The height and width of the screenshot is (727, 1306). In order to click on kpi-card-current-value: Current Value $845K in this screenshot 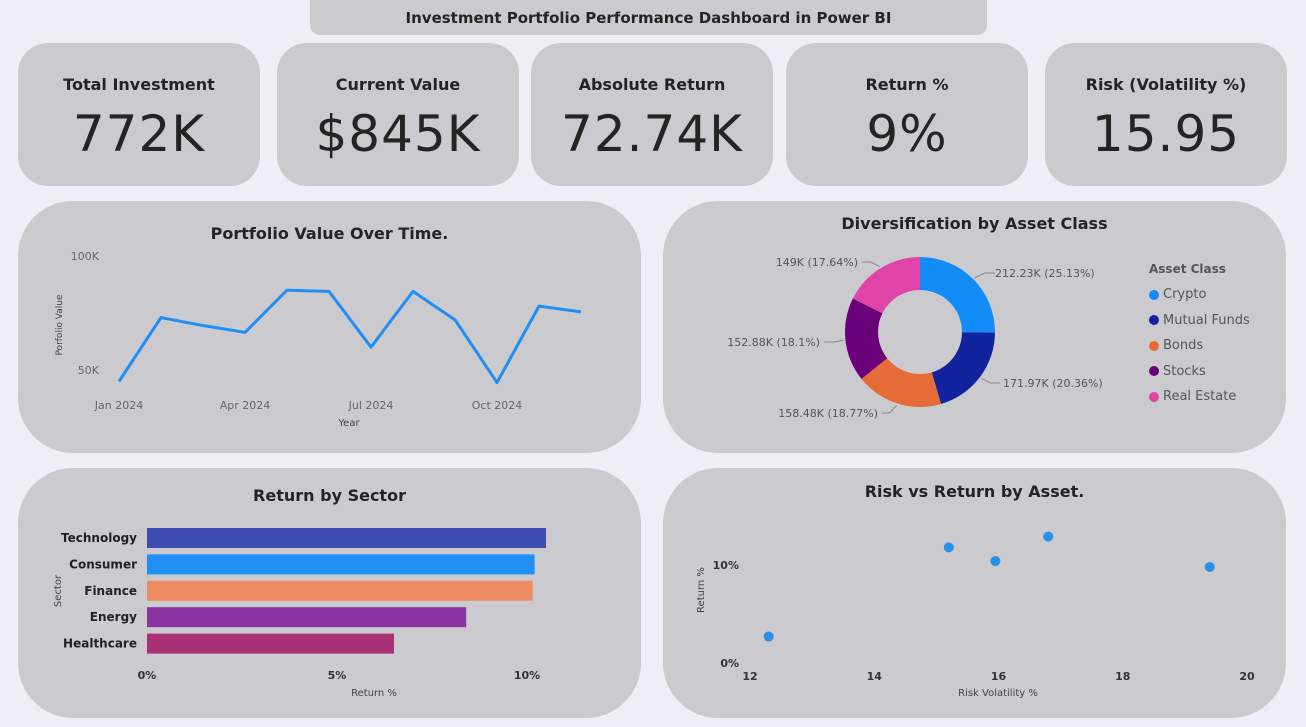, I will do `click(398, 114)`.